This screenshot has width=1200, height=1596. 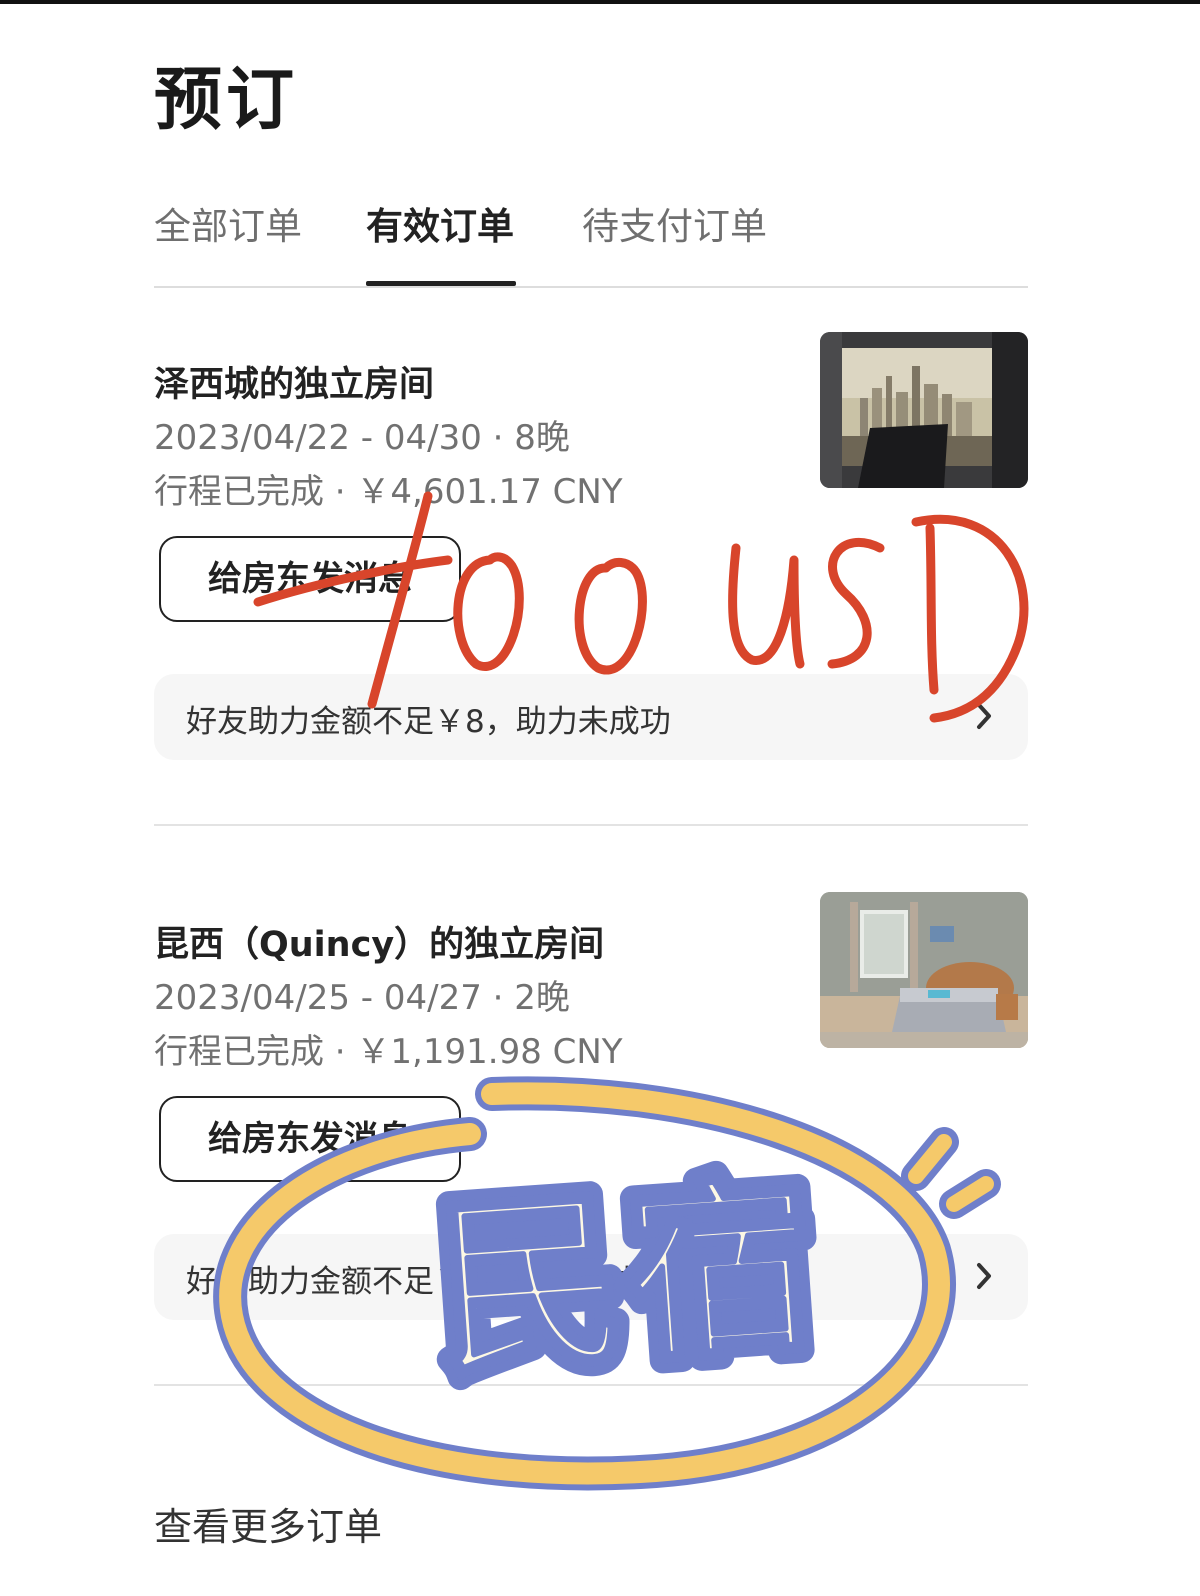 What do you see at coordinates (362, 438) in the screenshot?
I see `order-dates: 2023/04/22 - 04/30 · 8晚` at bounding box center [362, 438].